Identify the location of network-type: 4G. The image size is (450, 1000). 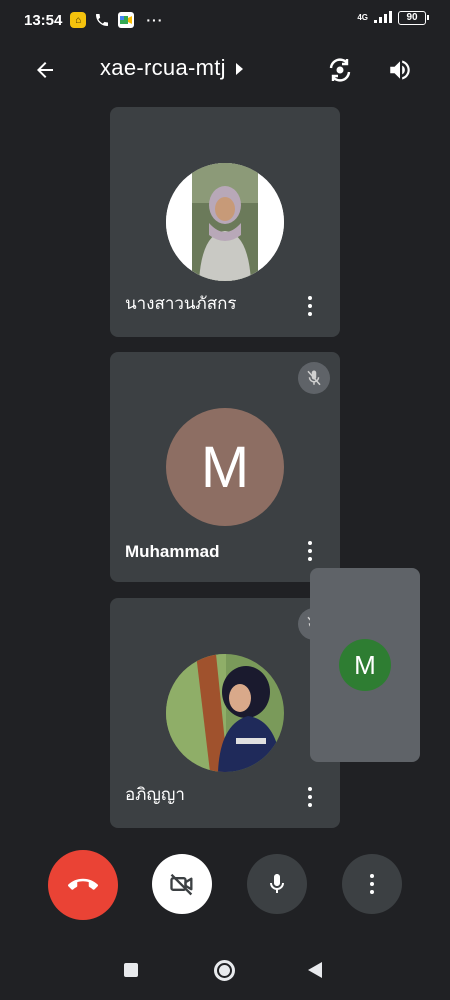
(362, 17).